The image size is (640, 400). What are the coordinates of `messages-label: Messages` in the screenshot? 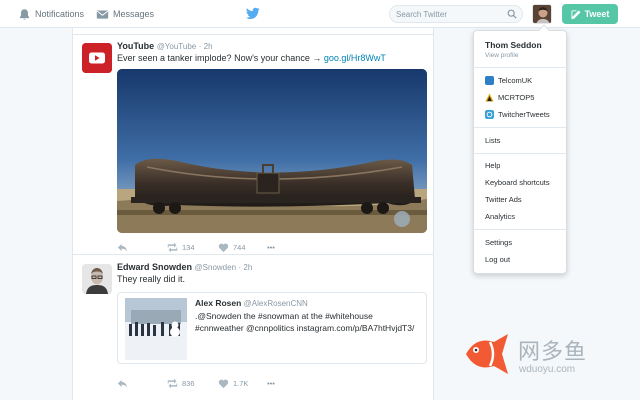 It's located at (134, 14).